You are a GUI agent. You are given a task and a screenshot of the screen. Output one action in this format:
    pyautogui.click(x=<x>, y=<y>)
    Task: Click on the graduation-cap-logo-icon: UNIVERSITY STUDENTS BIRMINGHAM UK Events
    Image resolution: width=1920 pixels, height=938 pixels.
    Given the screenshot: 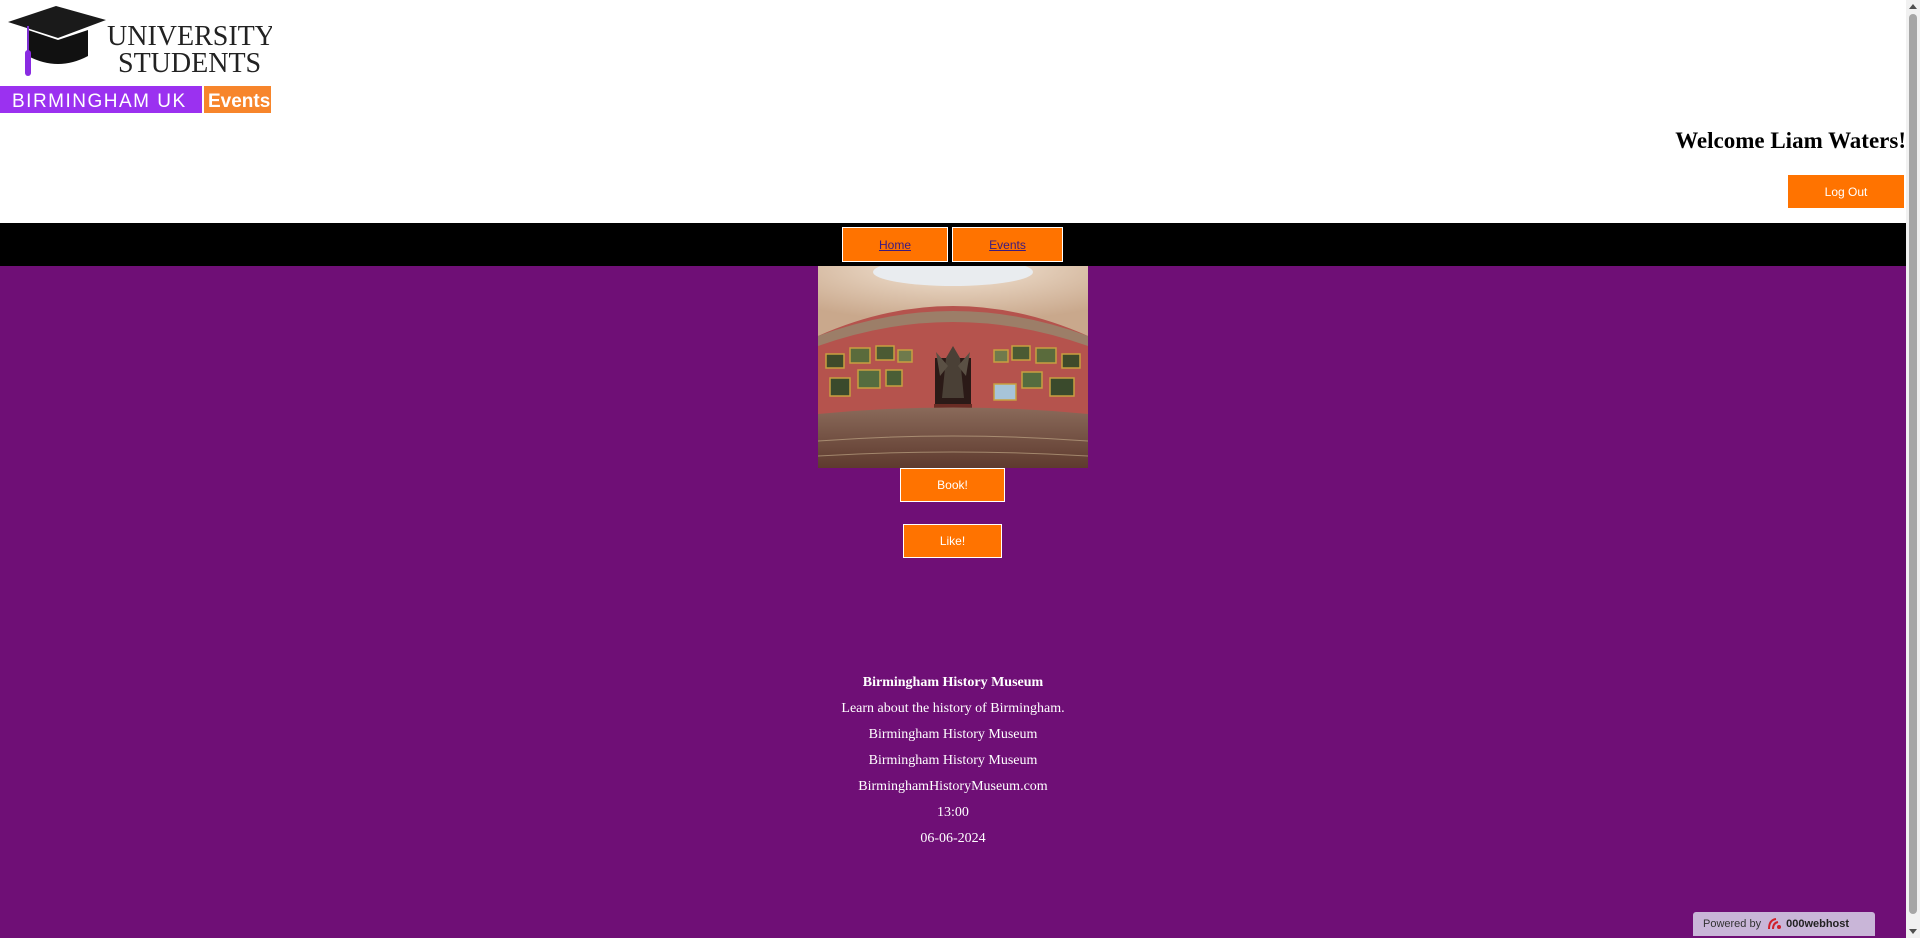 What is the action you would take?
    pyautogui.click(x=136, y=59)
    